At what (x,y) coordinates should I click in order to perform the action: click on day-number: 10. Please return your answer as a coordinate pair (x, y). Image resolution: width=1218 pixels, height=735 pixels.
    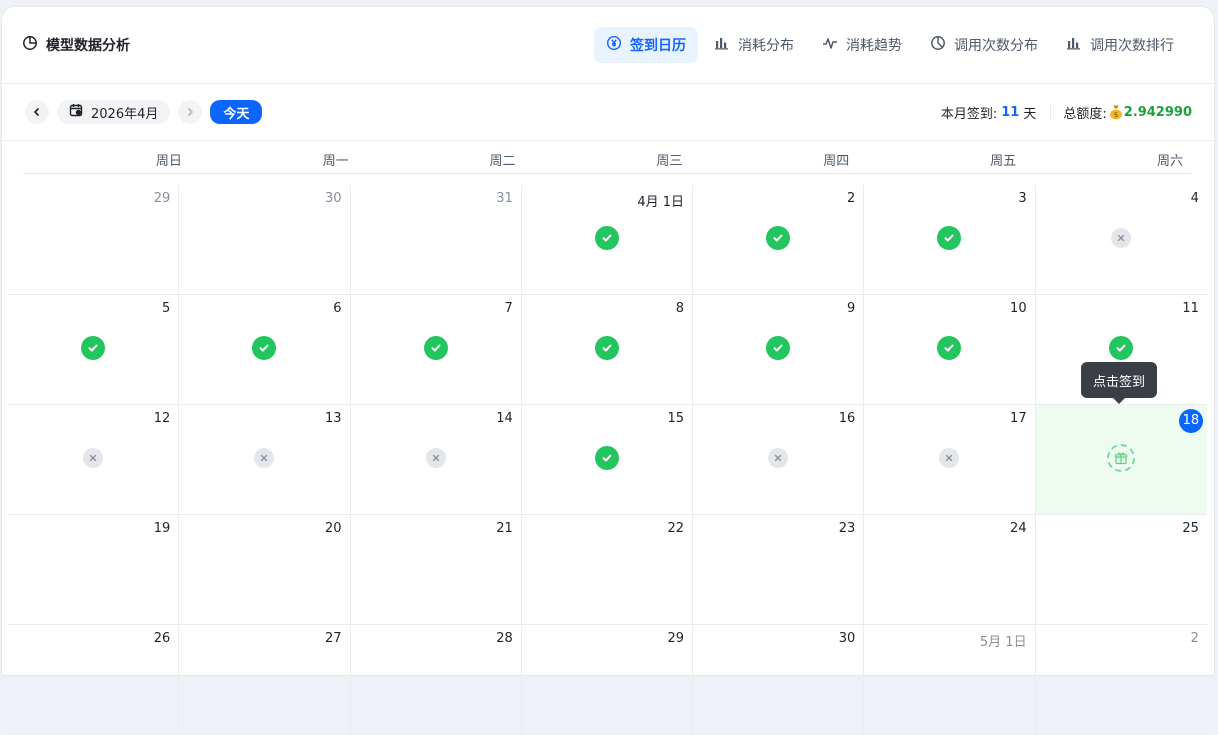
    Looking at the image, I should click on (1018, 308).